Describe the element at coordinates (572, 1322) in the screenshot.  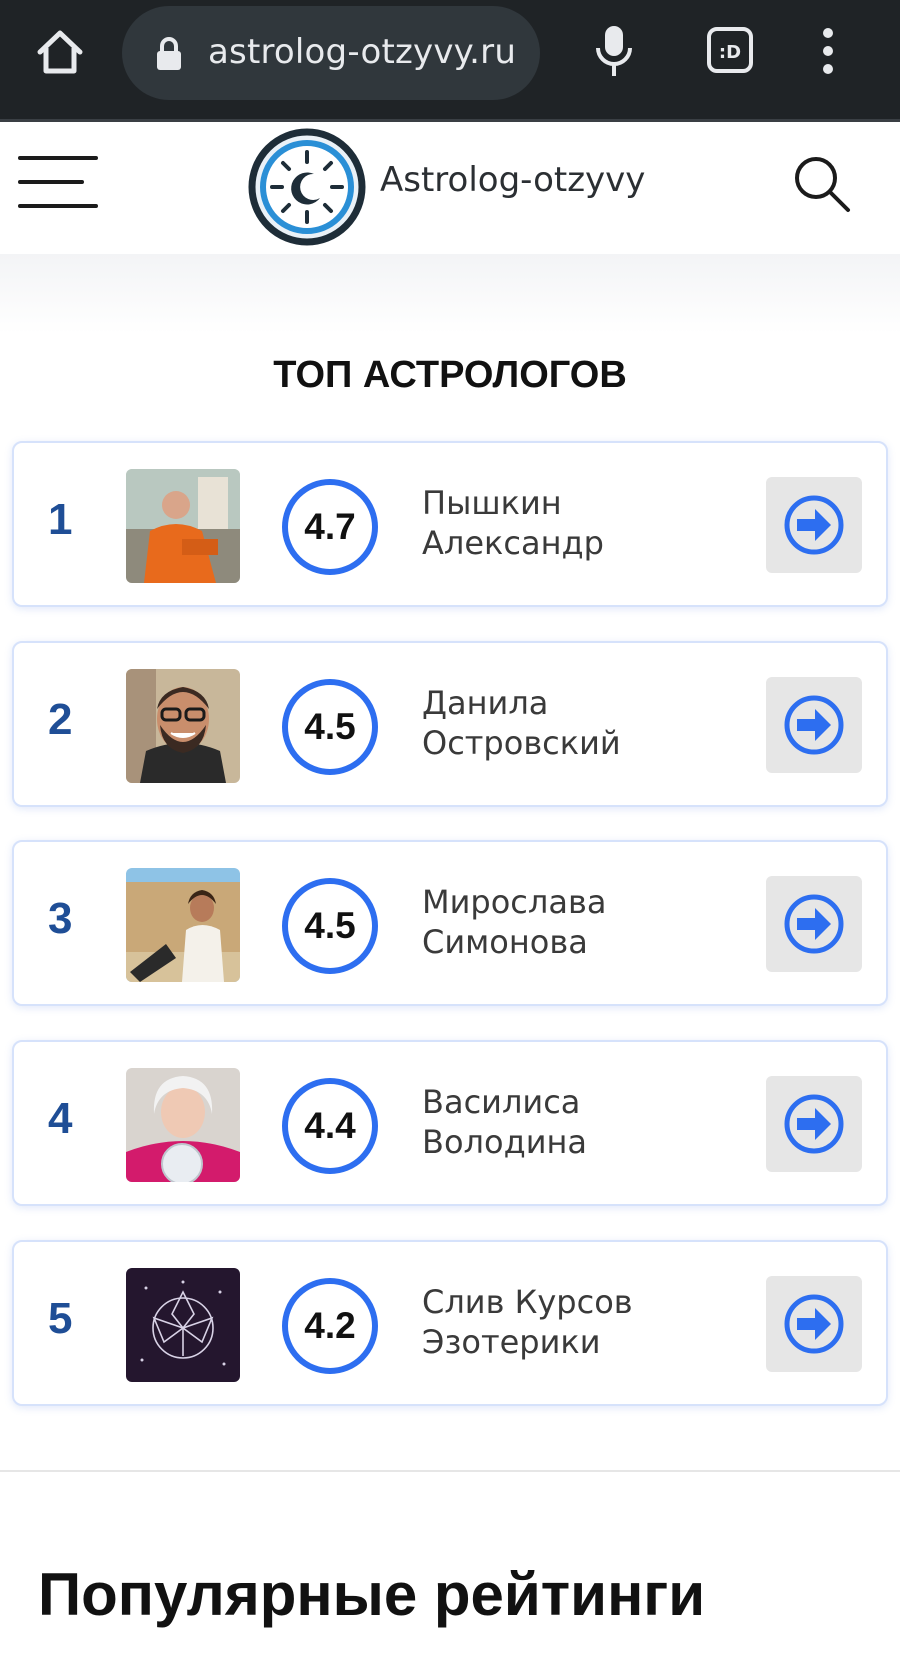
I see `astrologer-name: Слив Курсов Эзотерики` at that location.